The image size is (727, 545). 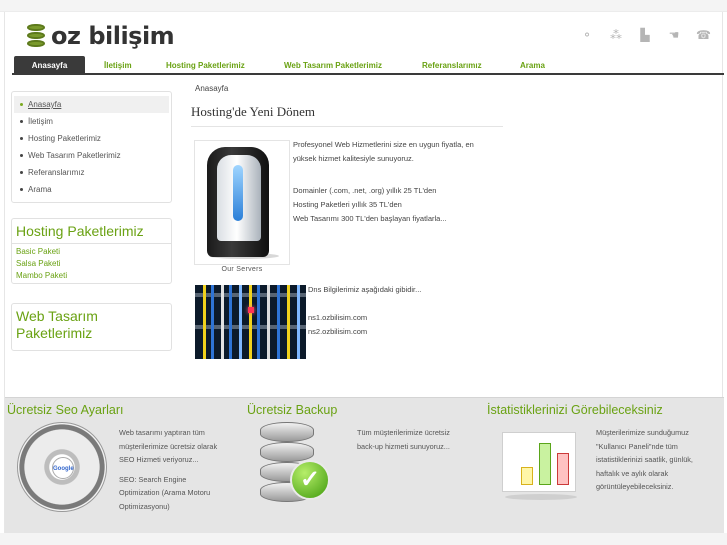 What do you see at coordinates (91, 231) in the screenshot?
I see `hosting-box-title: Hosting Paketlerimiz` at bounding box center [91, 231].